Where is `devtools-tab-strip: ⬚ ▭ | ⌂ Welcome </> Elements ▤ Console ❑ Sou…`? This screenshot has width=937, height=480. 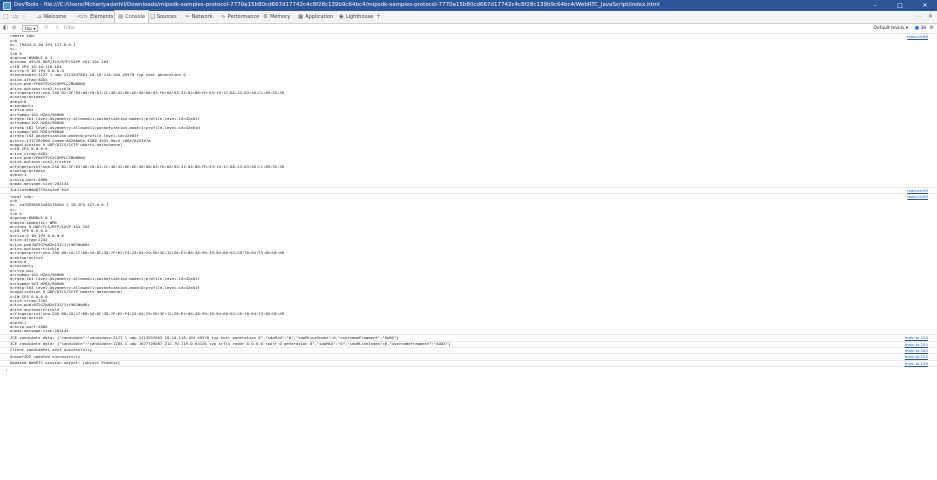 devtools-tab-strip: ⬚ ▭ | ⌂ Welcome </> Elements ▤ Console ❑ Sou… is located at coordinates (468, 17).